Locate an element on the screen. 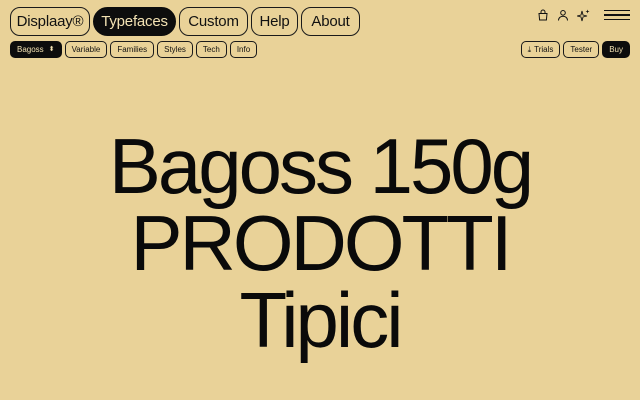 This screenshot has width=640, height=400. sub-nav-actions: ⤓ Trials Tester Buy is located at coordinates (575, 49).